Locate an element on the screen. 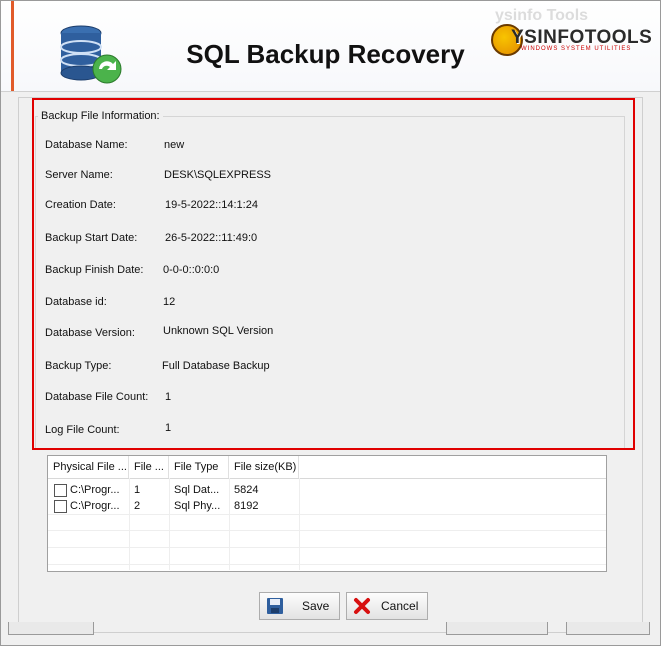 This screenshot has width=661, height=646. logo-ghost-text: ysinfo Tools is located at coordinates (542, 15).